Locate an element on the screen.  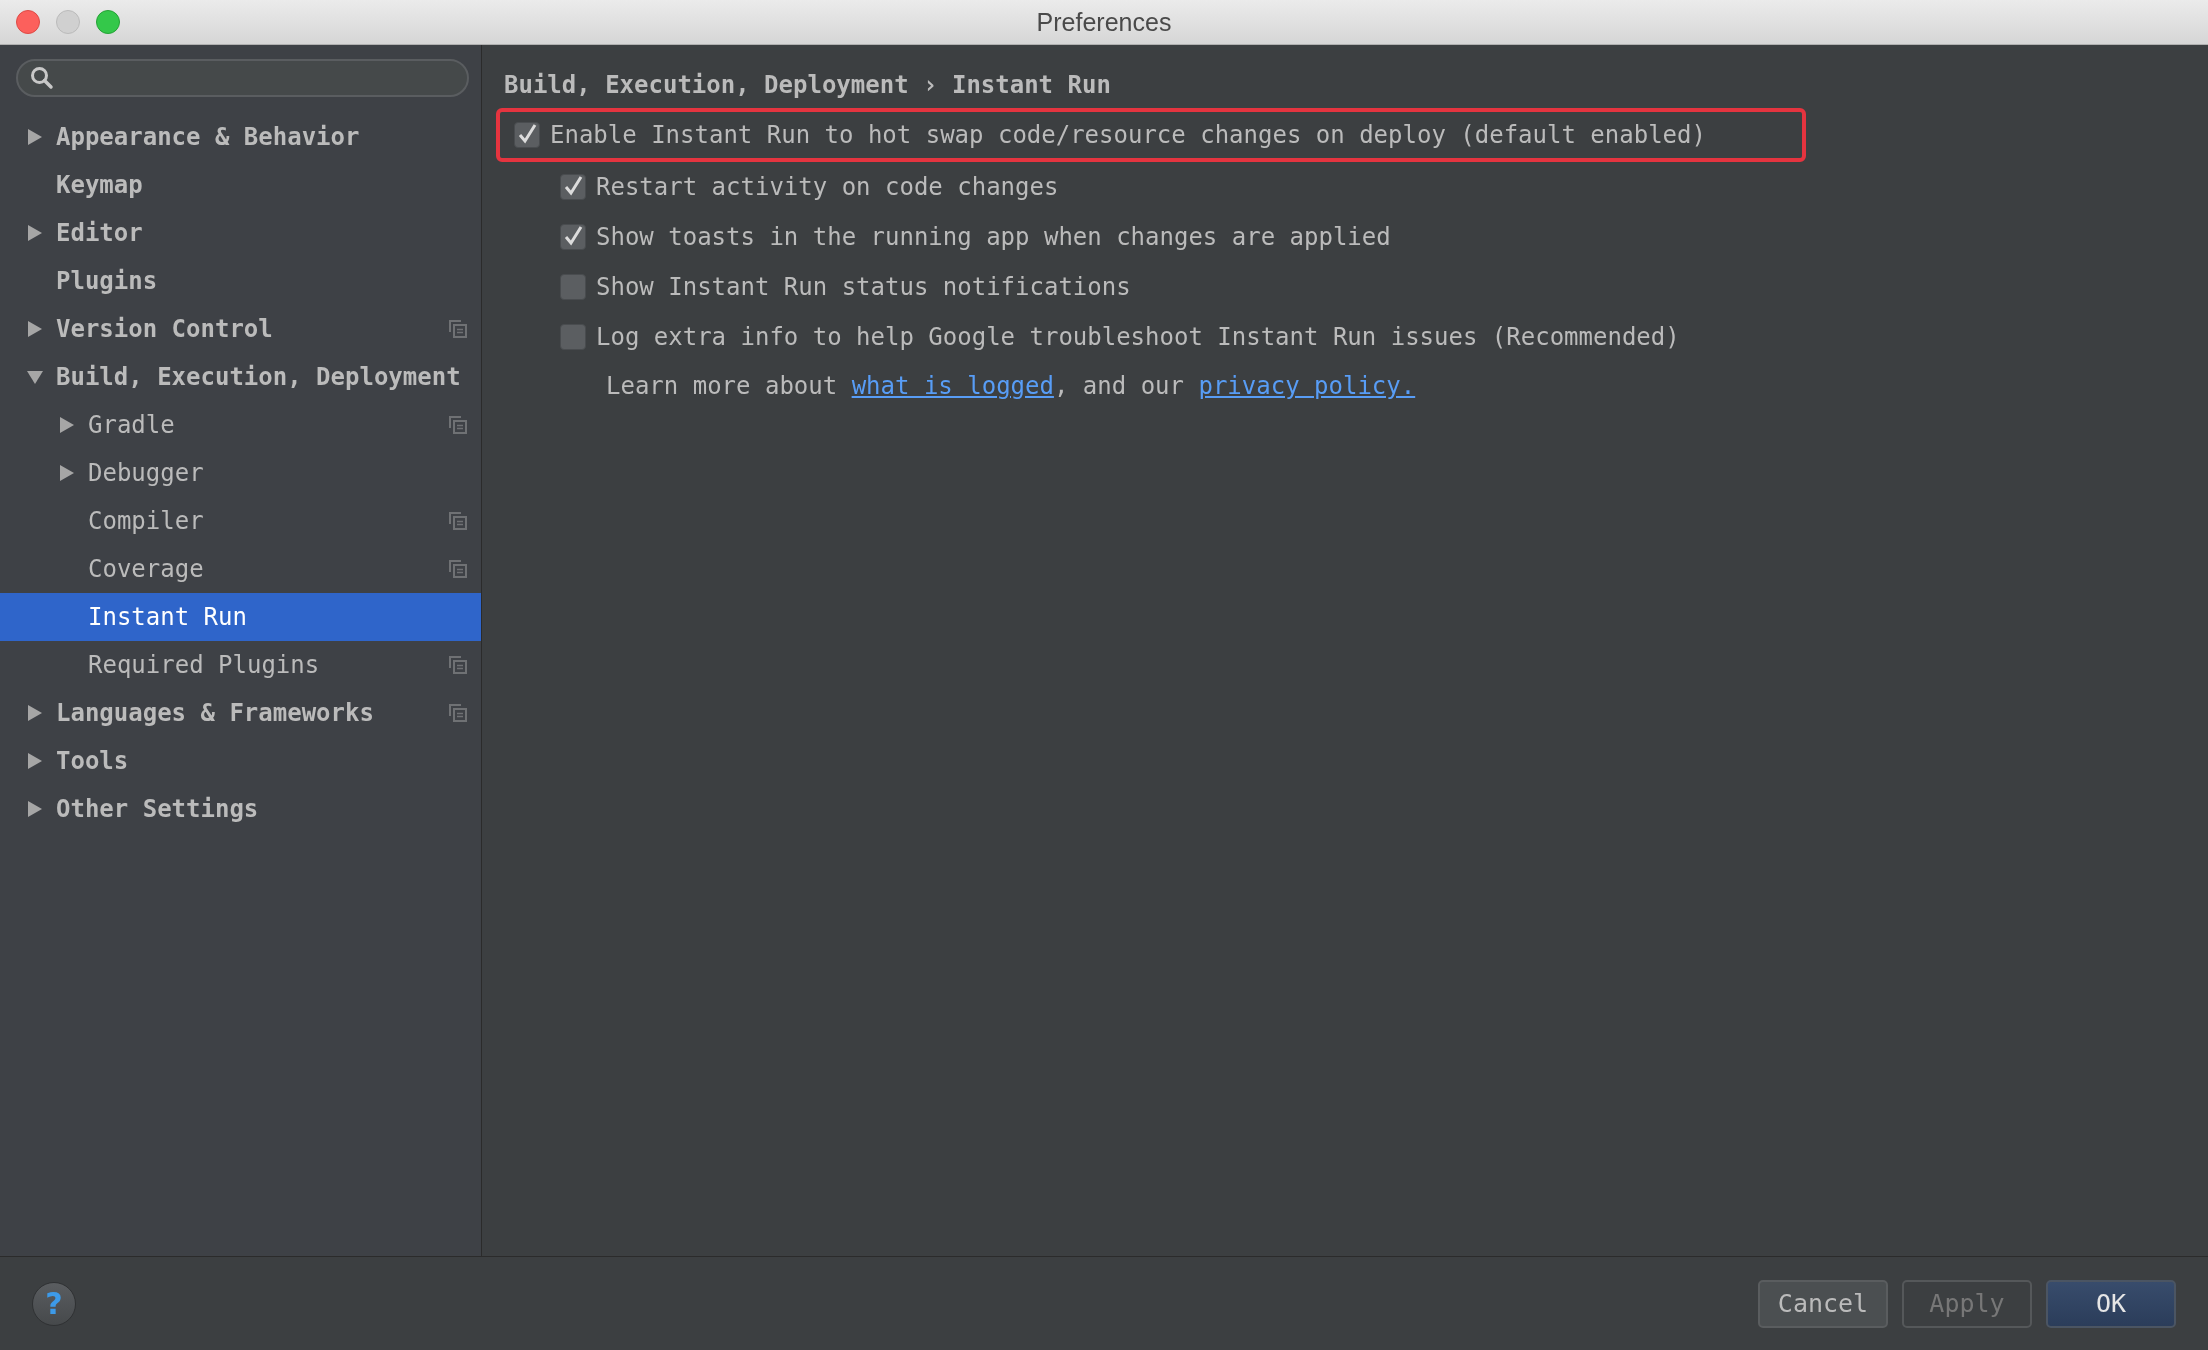
search-icon is located at coordinates (42, 78).